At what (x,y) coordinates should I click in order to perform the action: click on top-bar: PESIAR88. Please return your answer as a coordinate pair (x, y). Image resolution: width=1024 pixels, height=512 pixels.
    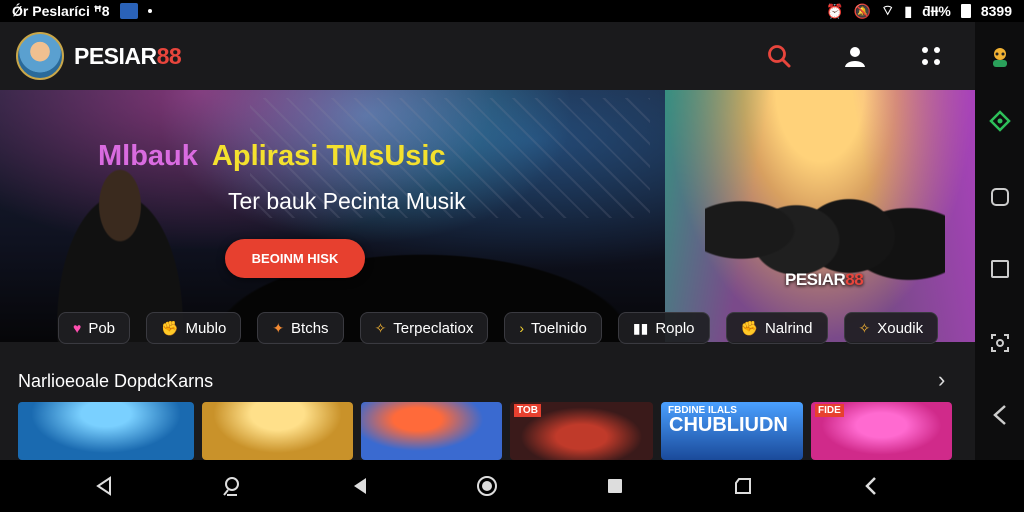
    Looking at the image, I should click on (487, 56).